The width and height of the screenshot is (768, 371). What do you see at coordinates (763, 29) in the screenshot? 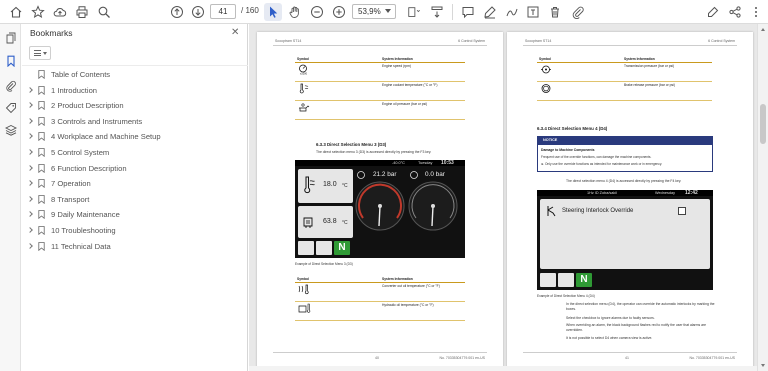
I see `scroll-up-icon` at bounding box center [763, 29].